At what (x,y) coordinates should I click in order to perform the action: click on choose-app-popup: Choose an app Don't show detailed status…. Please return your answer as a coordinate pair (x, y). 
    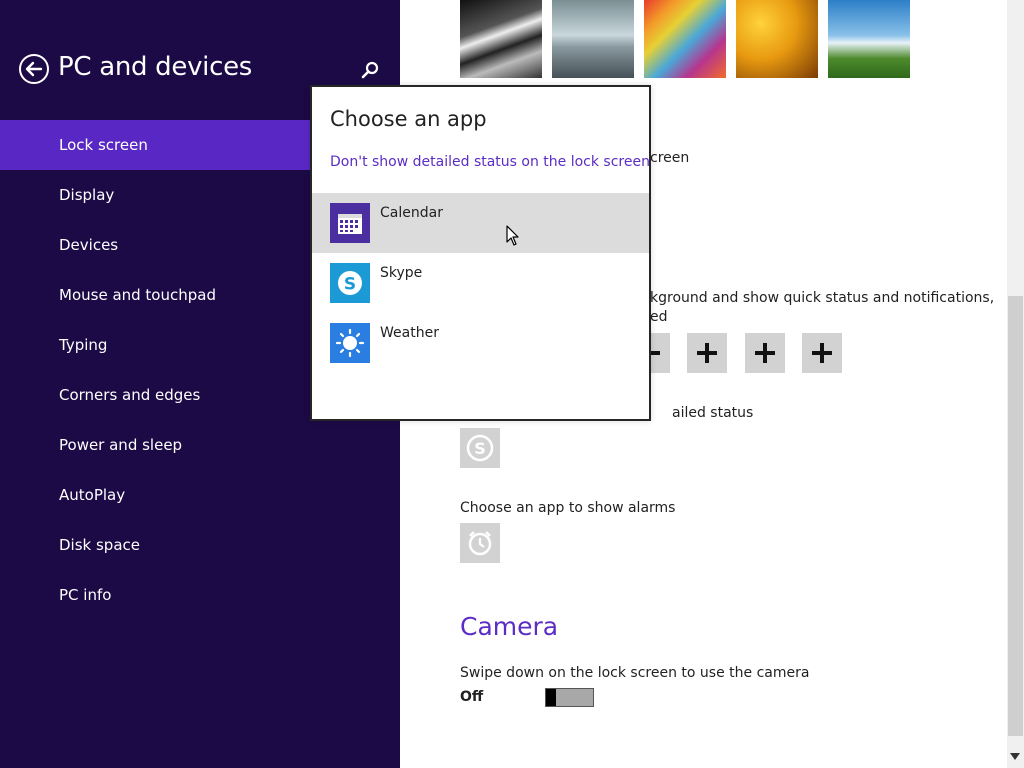
    Looking at the image, I should click on (480, 253).